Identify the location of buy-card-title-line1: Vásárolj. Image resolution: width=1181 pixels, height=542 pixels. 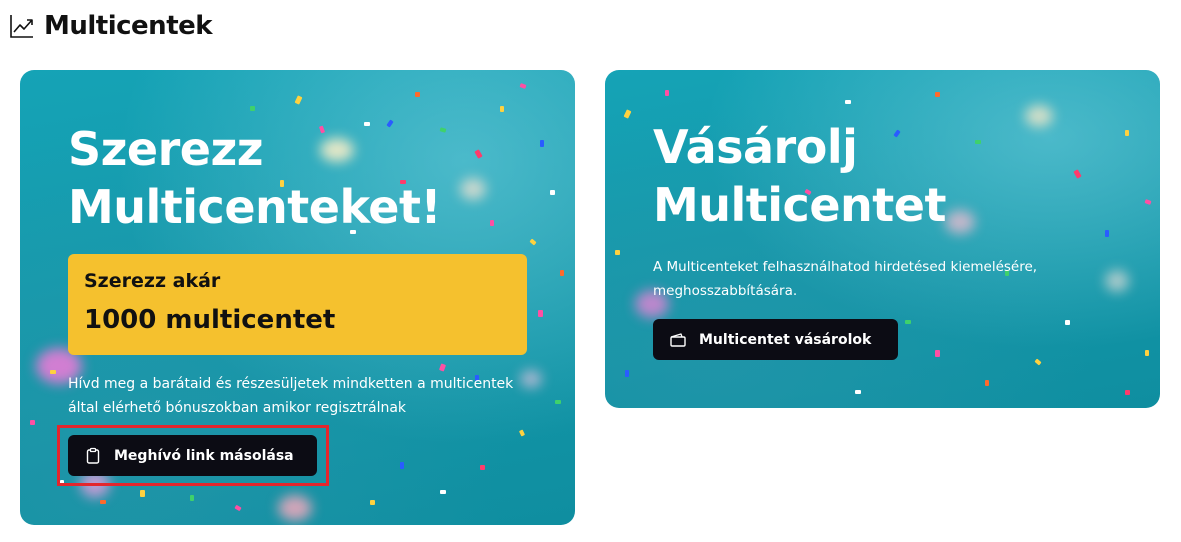
(755, 147).